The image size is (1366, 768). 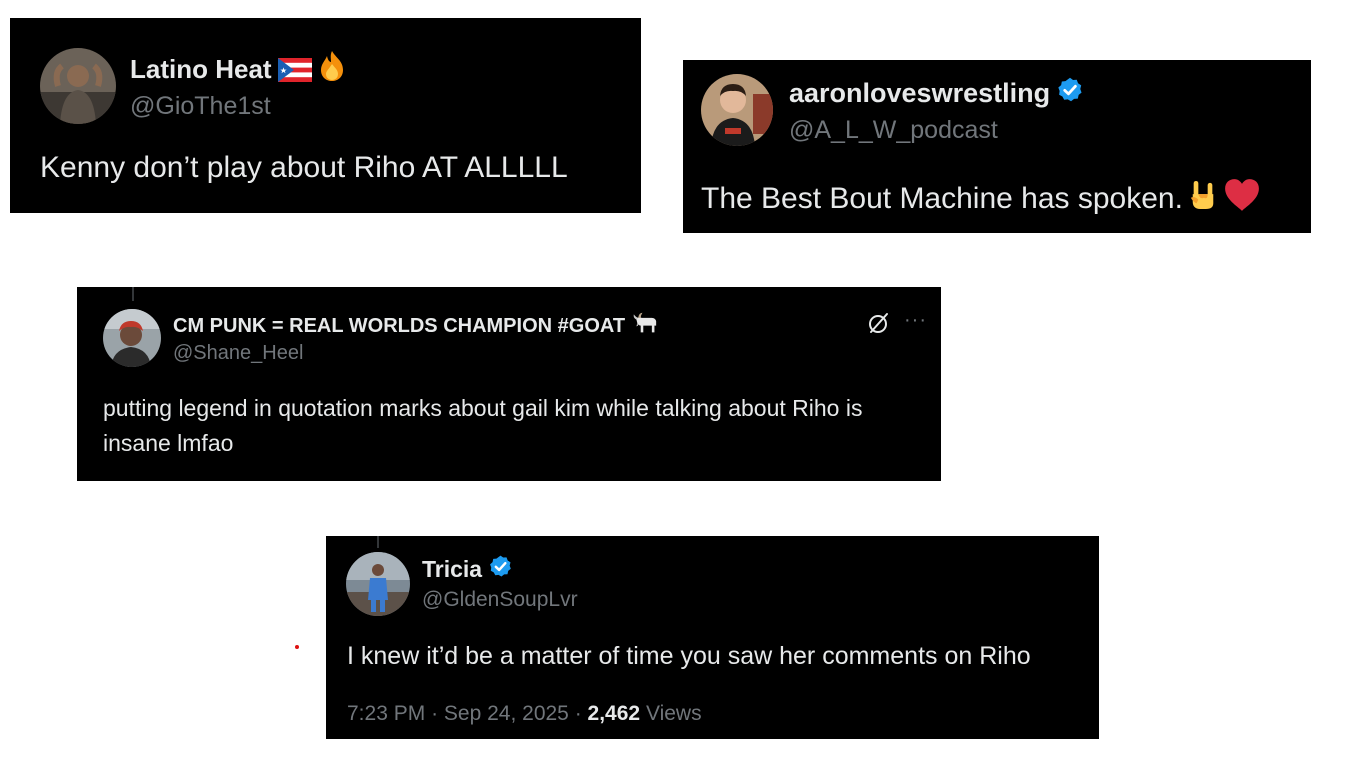 What do you see at coordinates (506, 713) in the screenshot?
I see `tweet-date: Sep 24, 2025` at bounding box center [506, 713].